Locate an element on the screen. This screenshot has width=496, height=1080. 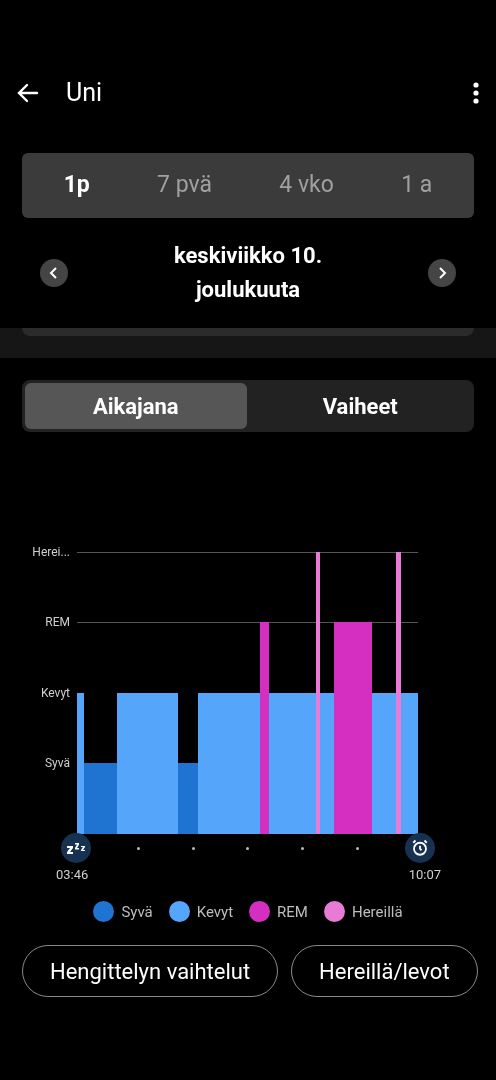
stage-label: REM is located at coordinates (57, 623).